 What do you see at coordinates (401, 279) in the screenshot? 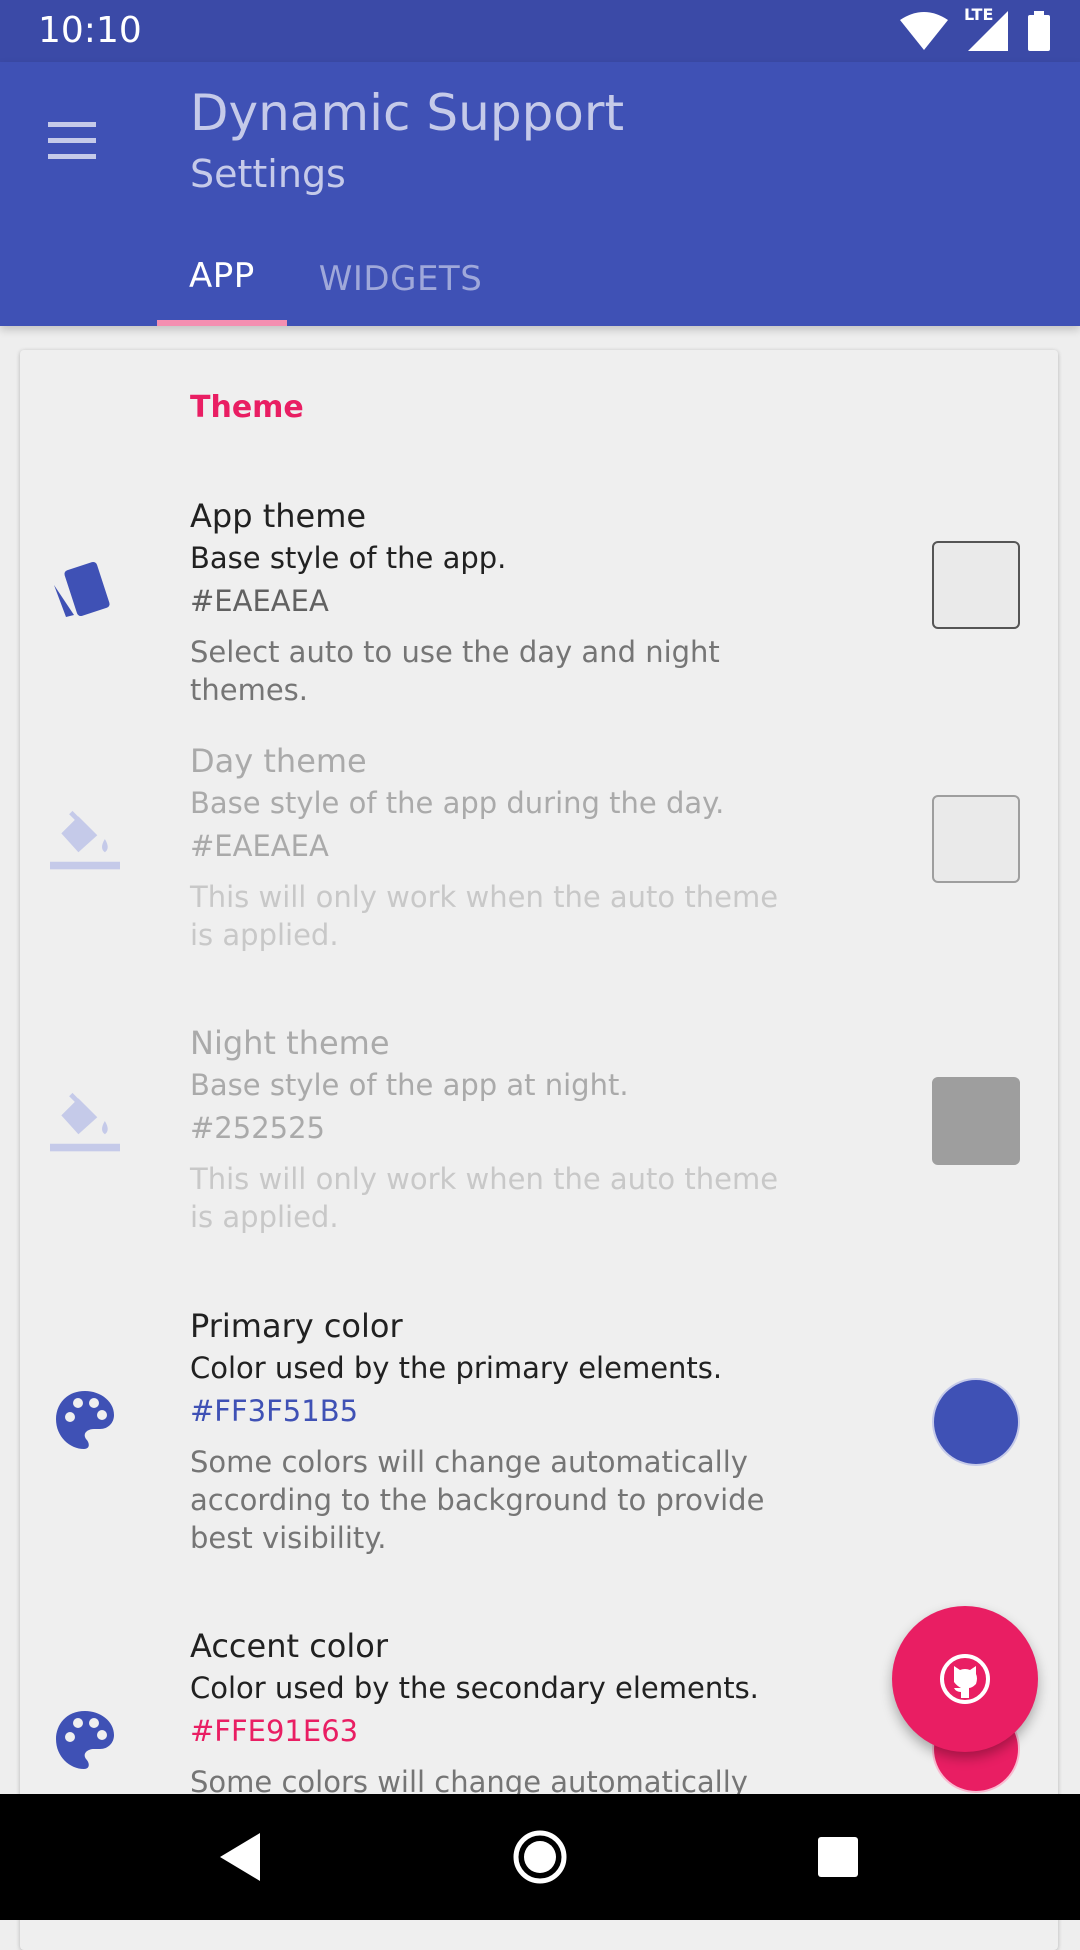
I see `tab-widgets: WIDGETS` at bounding box center [401, 279].